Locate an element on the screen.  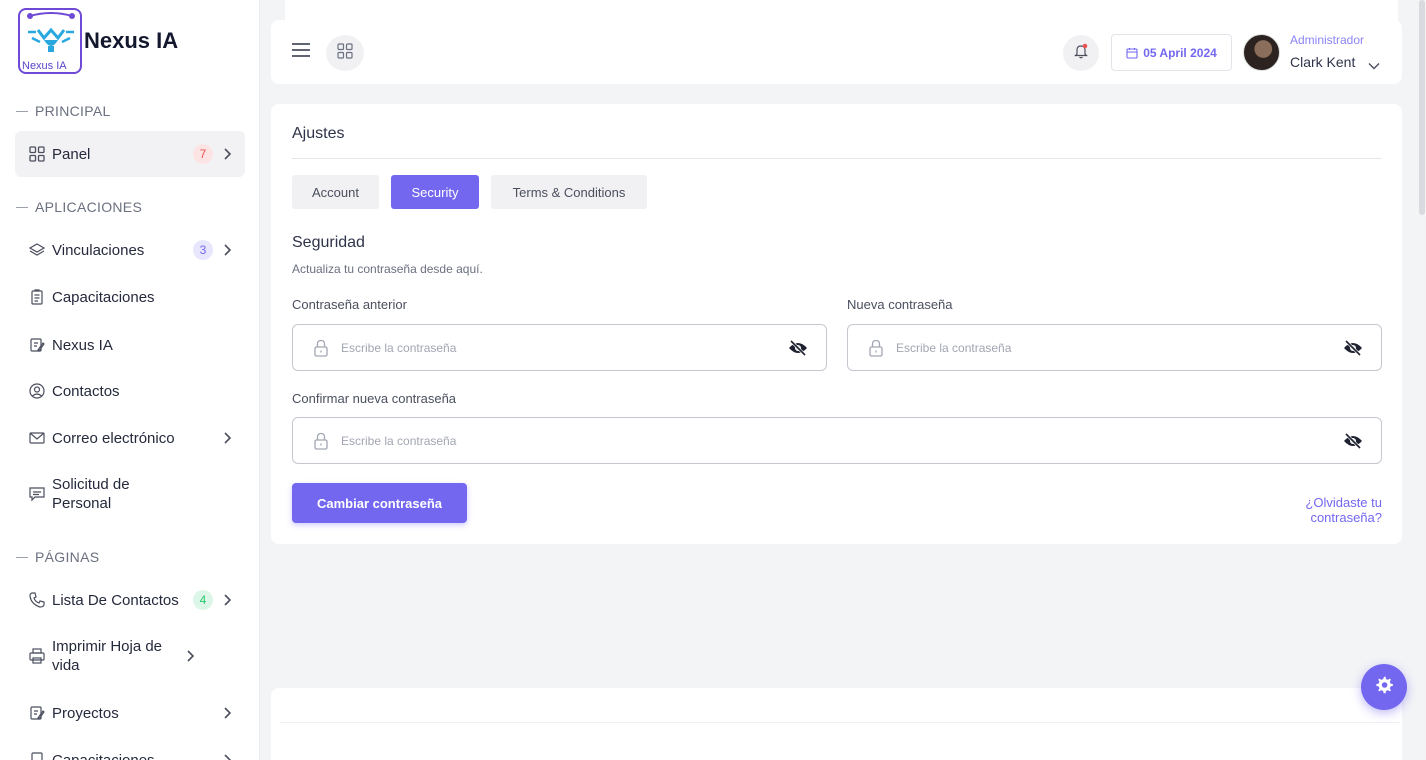
sidebar-item-lista-contactos: Lista De Contactos 4 is located at coordinates (130, 600).